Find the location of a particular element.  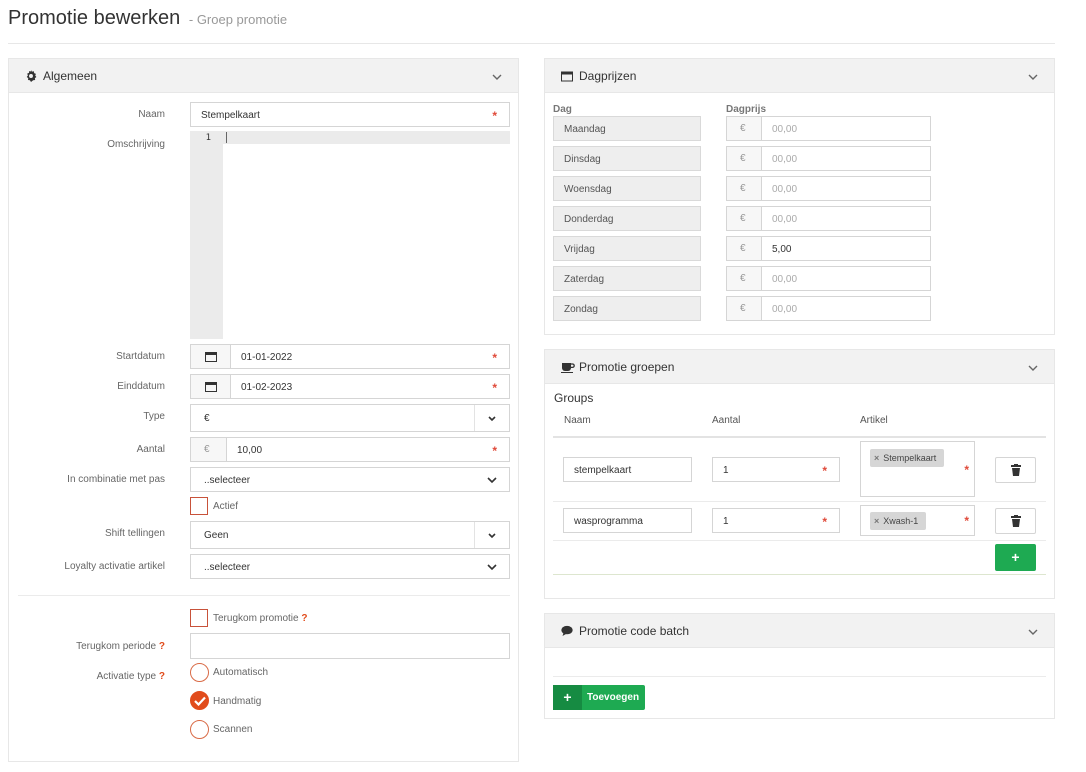

amount-input: € 10,00 * is located at coordinates (350, 449).